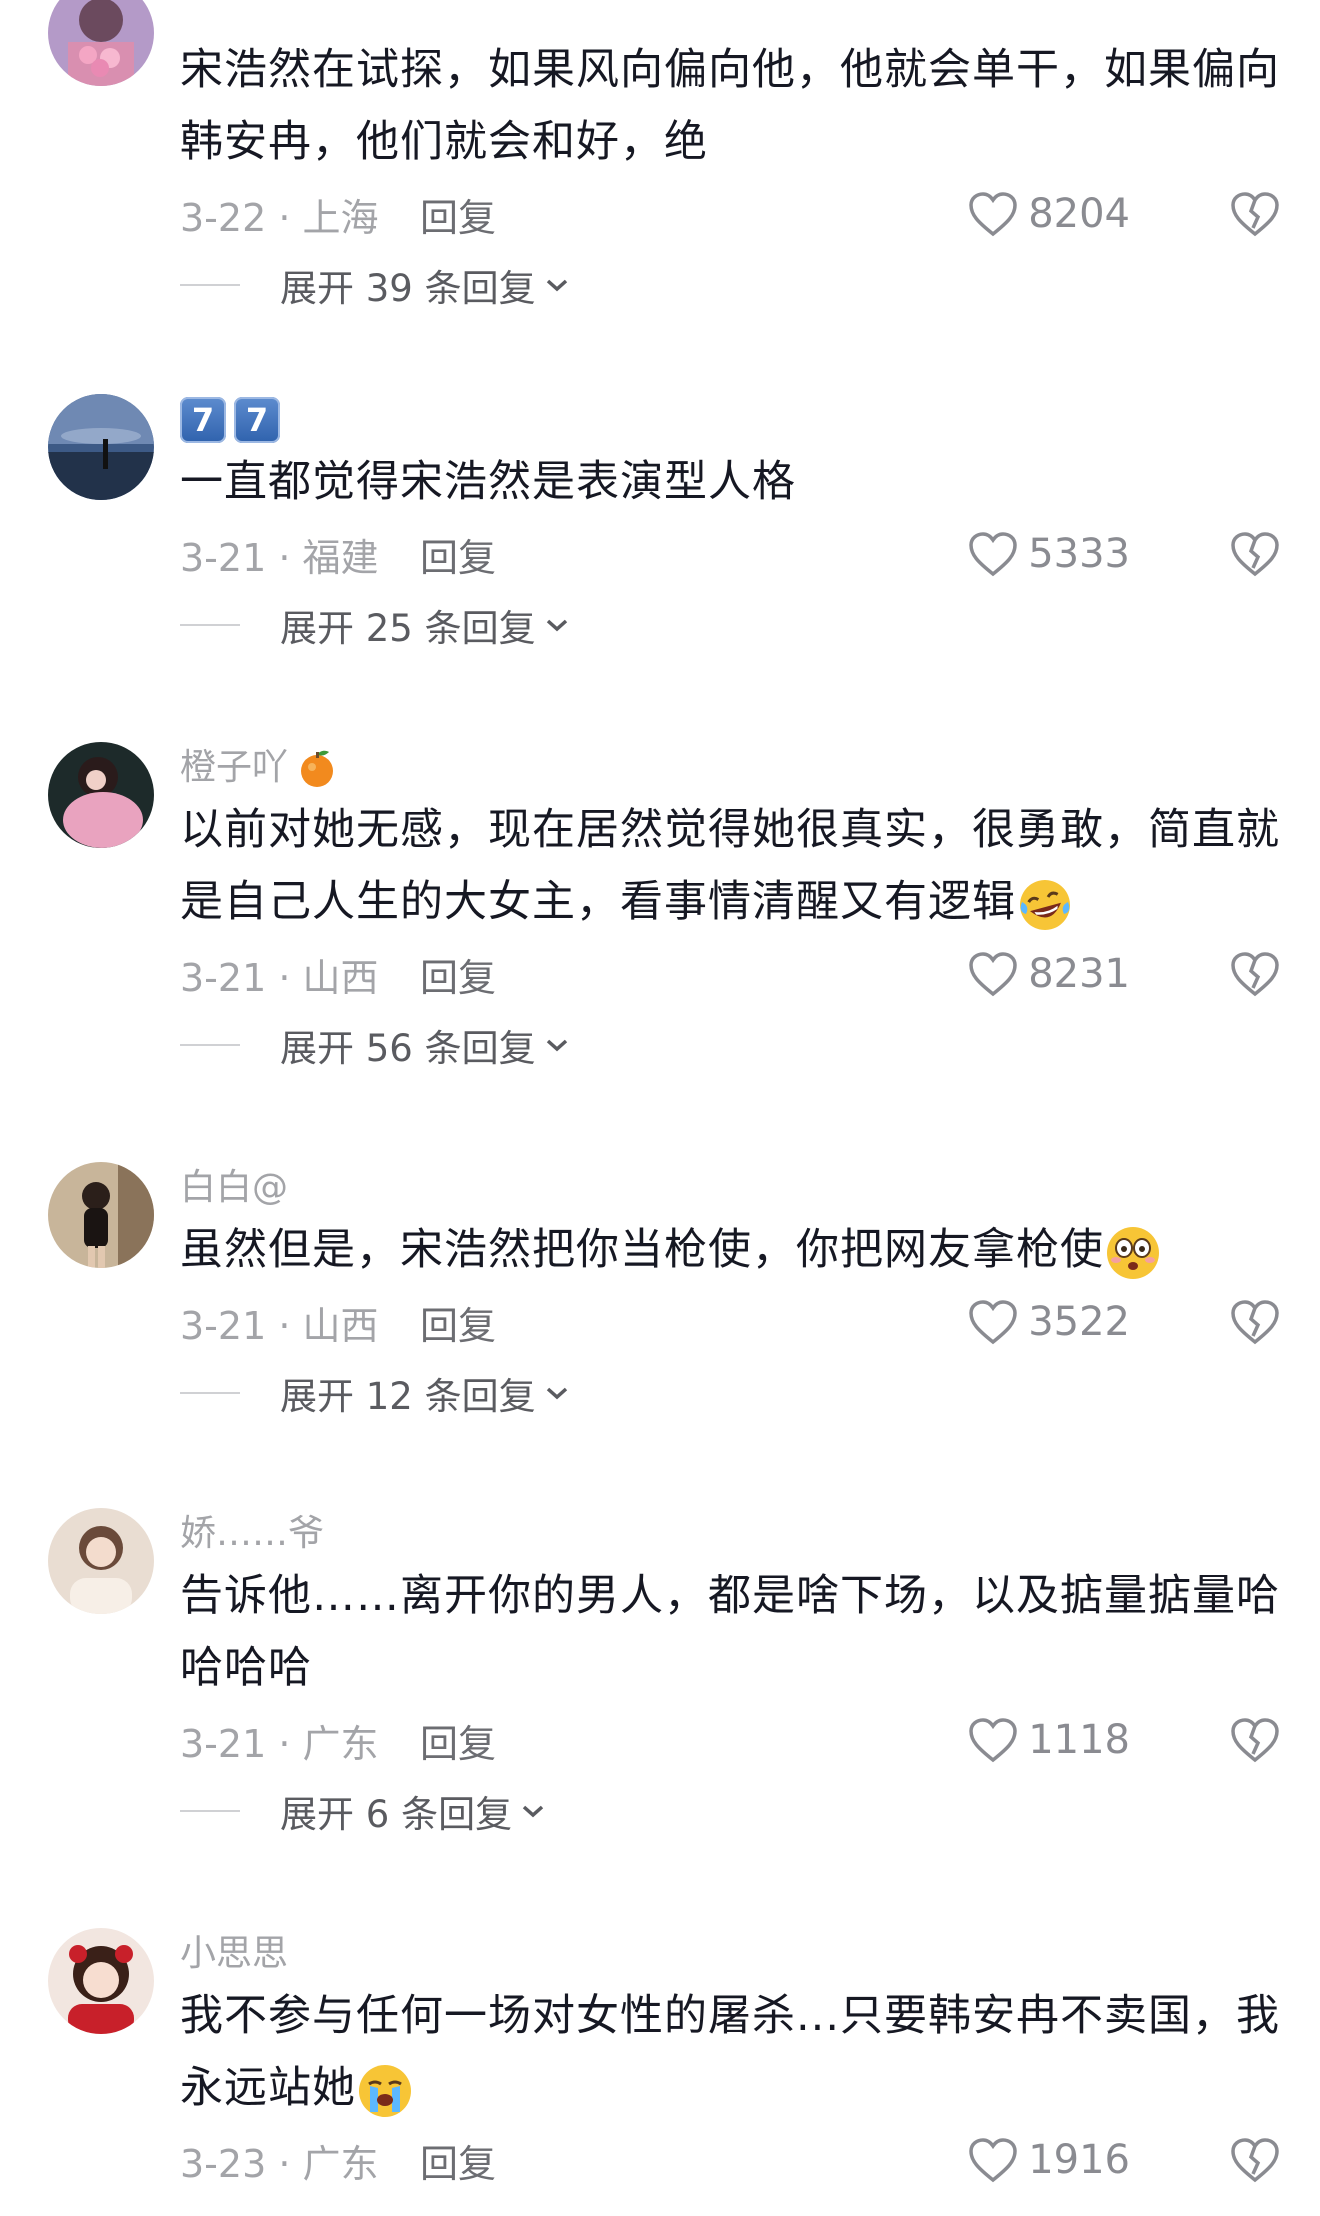 This screenshot has height=2216, width=1320. I want to click on username-text: 白白@, so click(234, 1187).